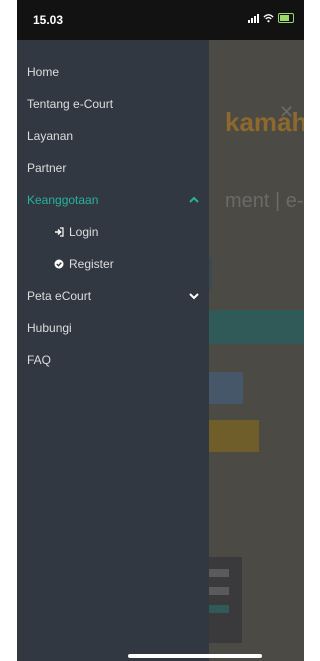 The width and height of the screenshot is (320, 661). I want to click on menu-item-login: Login, so click(113, 232).